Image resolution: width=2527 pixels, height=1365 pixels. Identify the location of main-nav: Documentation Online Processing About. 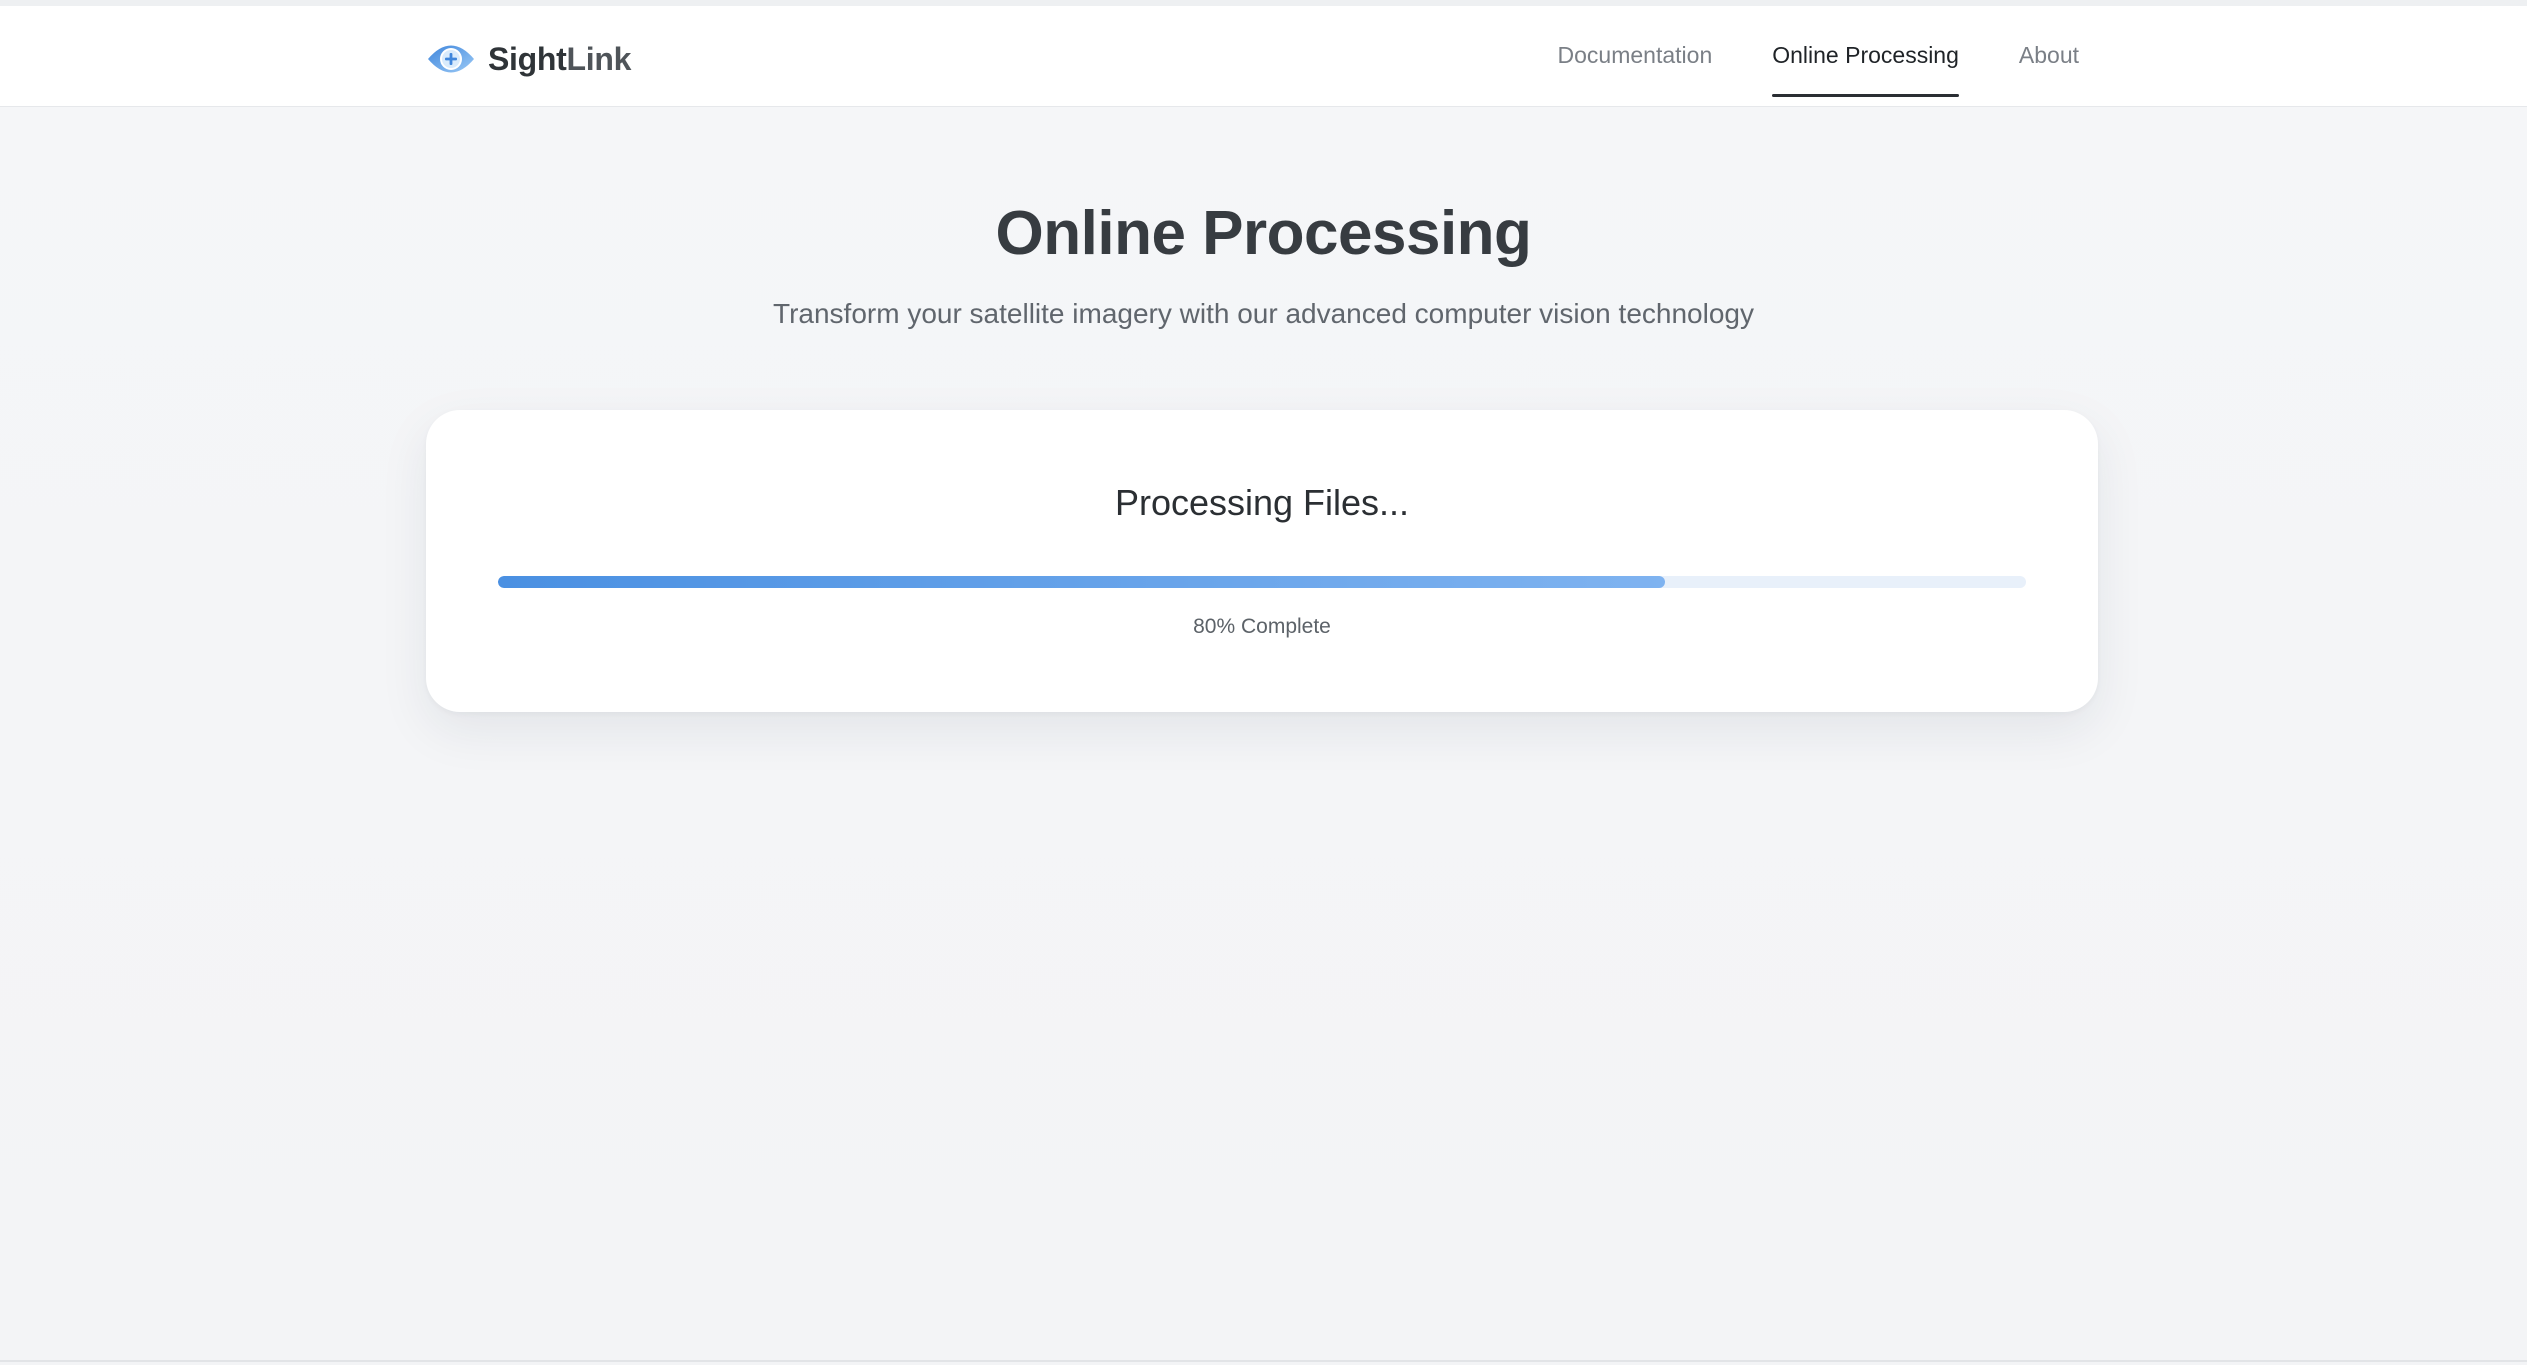
(1818, 56).